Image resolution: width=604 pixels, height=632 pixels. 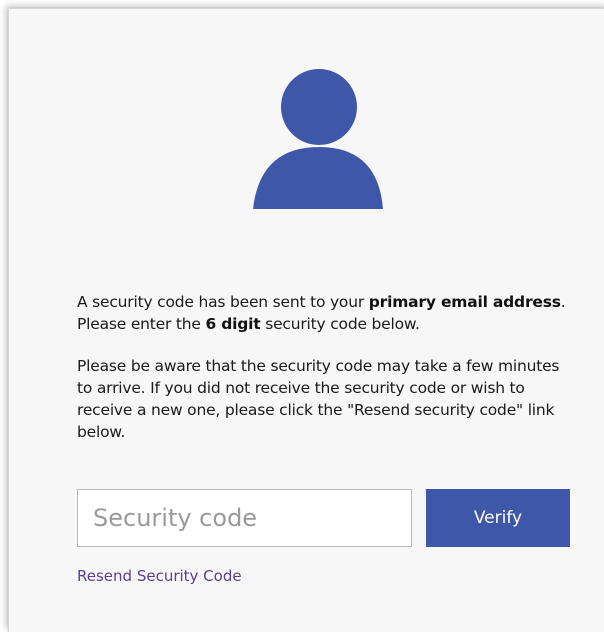 I want to click on user-icon, so click(x=318, y=139).